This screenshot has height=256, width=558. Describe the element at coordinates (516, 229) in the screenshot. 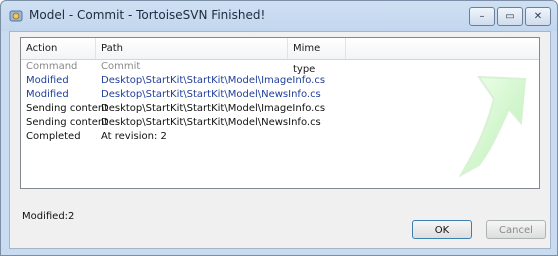

I see `cancel-button: Cancel` at that location.